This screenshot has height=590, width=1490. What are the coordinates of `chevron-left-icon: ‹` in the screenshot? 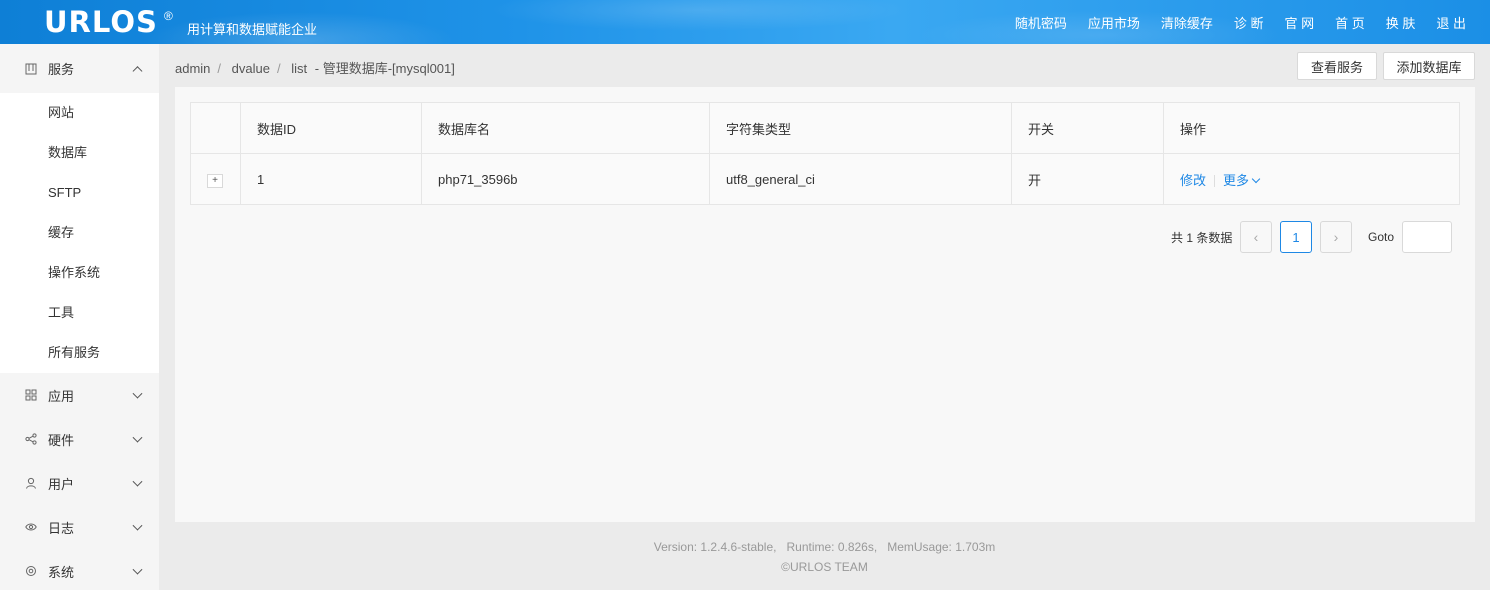 It's located at (1256, 237).